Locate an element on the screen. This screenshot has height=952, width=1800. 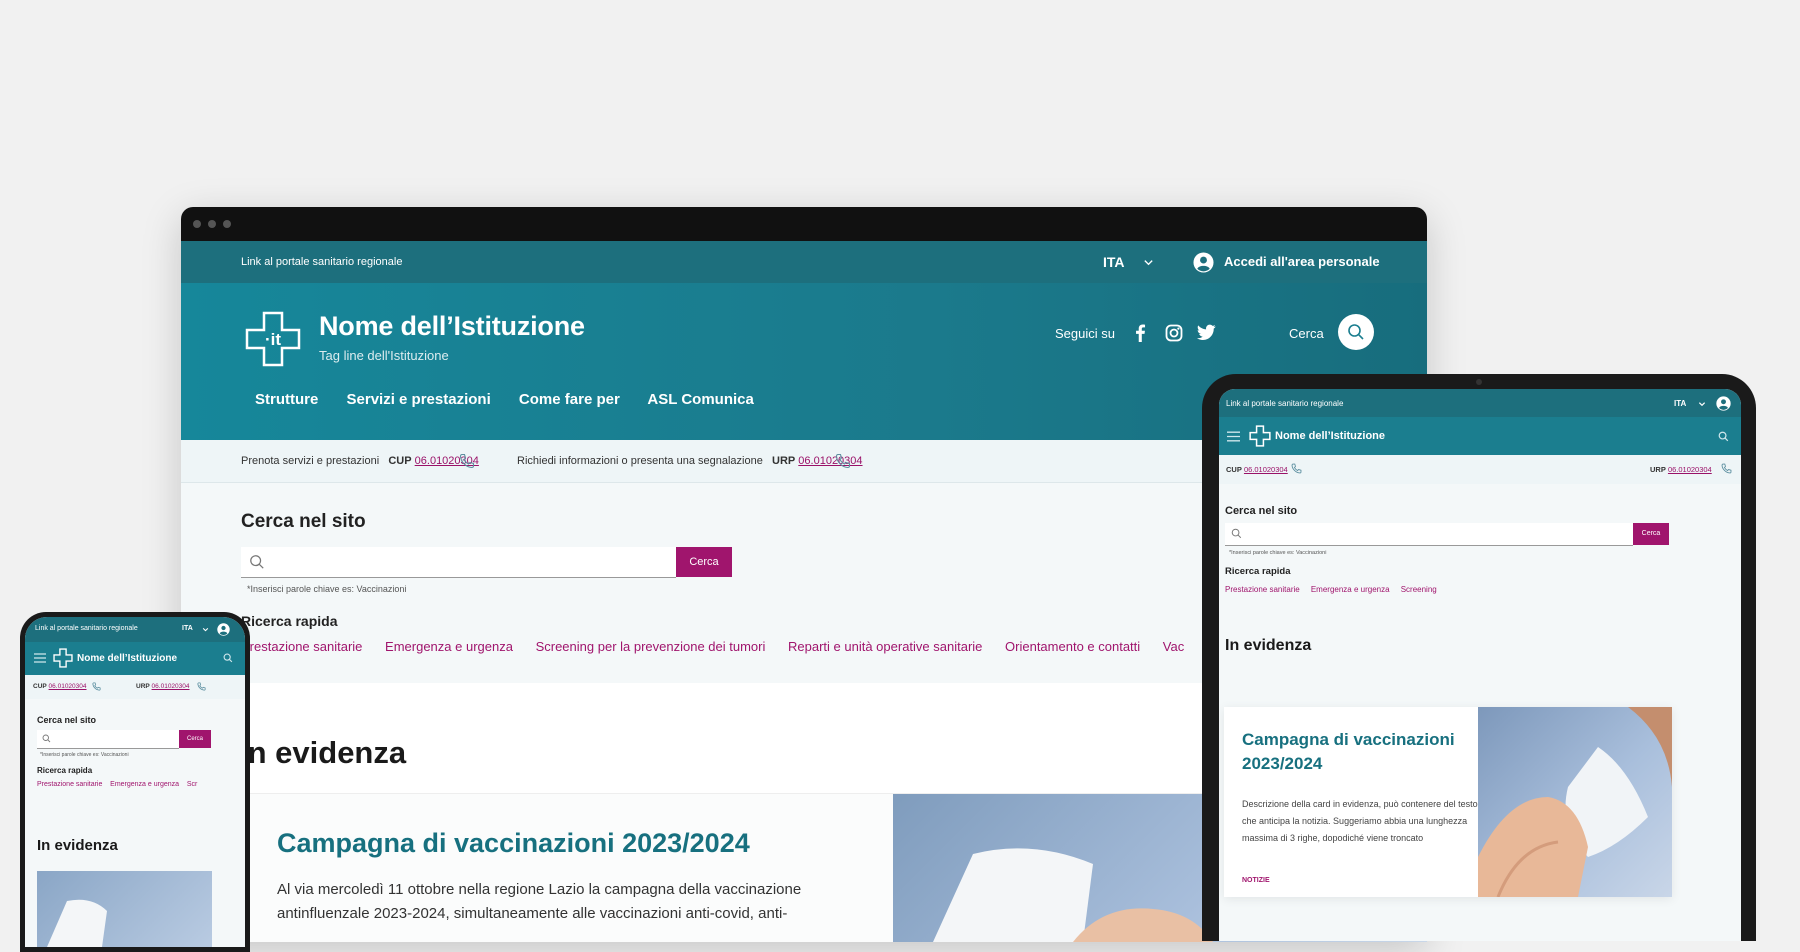
nav-item-servizi: Servizi e prestazioni is located at coordinates (419, 399).